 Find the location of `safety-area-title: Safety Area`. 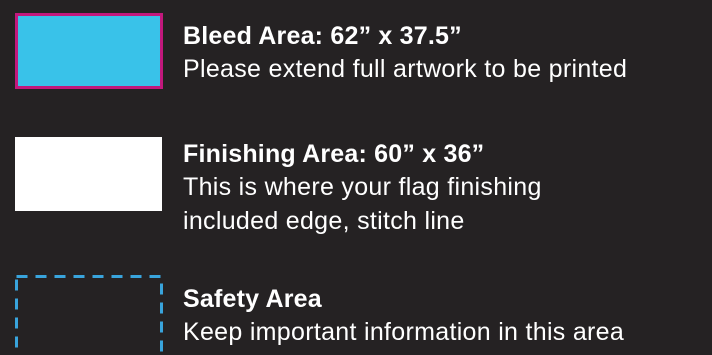

safety-area-title: Safety Area is located at coordinates (445, 299).